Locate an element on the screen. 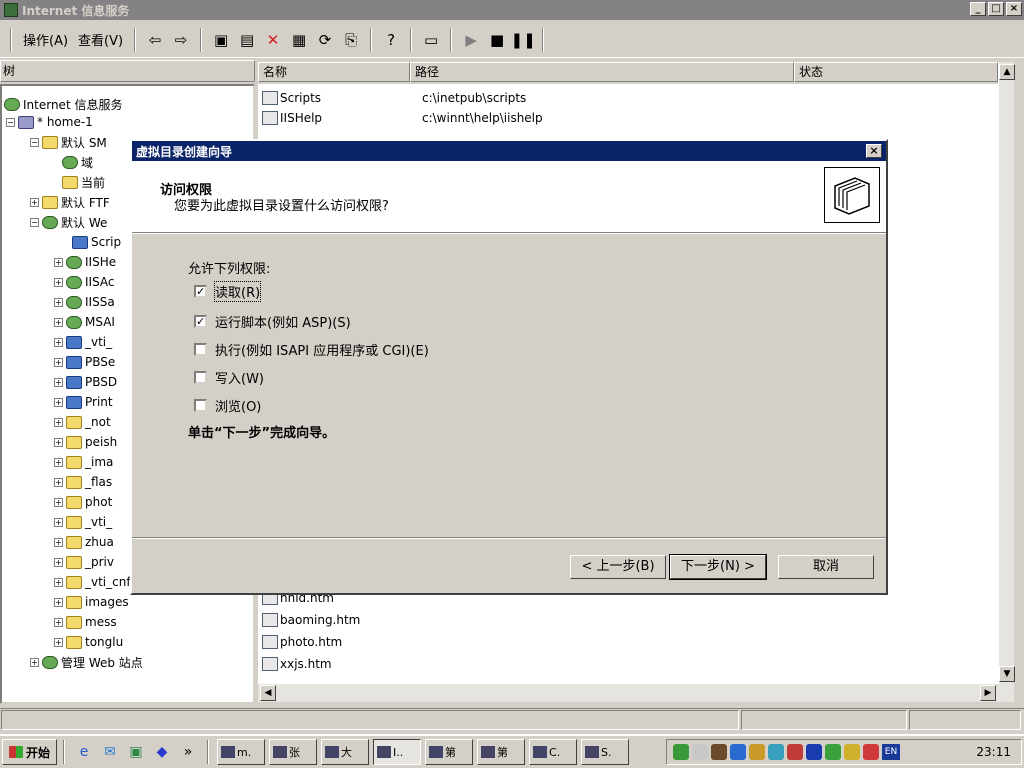 The image size is (1024, 768). tree-item-domain: 域 is located at coordinates (77, 162).